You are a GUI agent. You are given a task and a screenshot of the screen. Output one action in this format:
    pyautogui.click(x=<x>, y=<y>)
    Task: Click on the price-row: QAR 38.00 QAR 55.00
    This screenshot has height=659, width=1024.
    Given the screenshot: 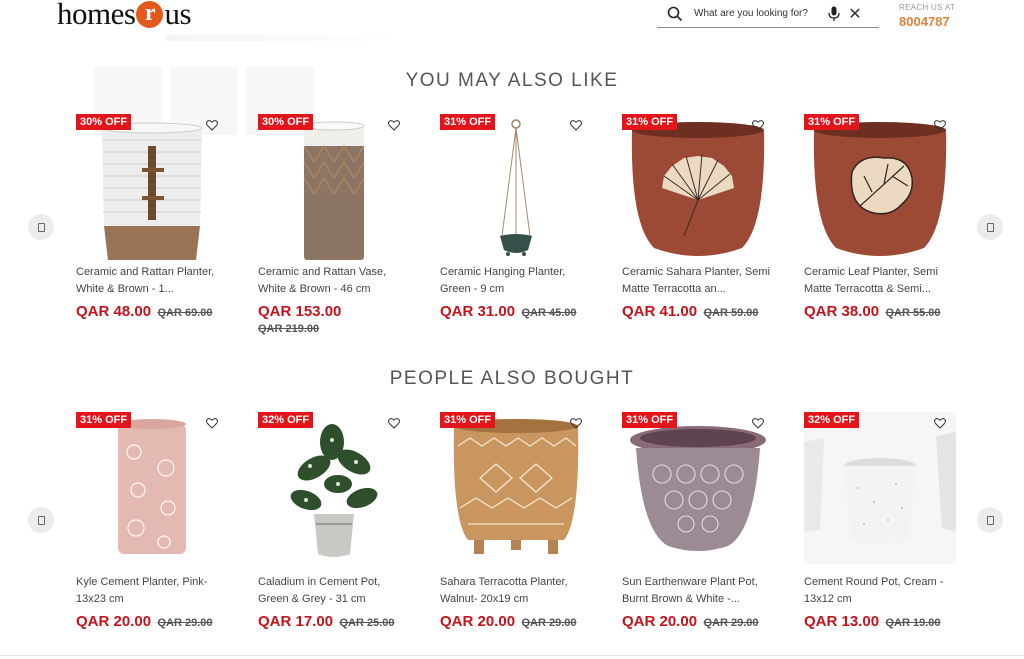 What is the action you would take?
    pyautogui.click(x=880, y=312)
    